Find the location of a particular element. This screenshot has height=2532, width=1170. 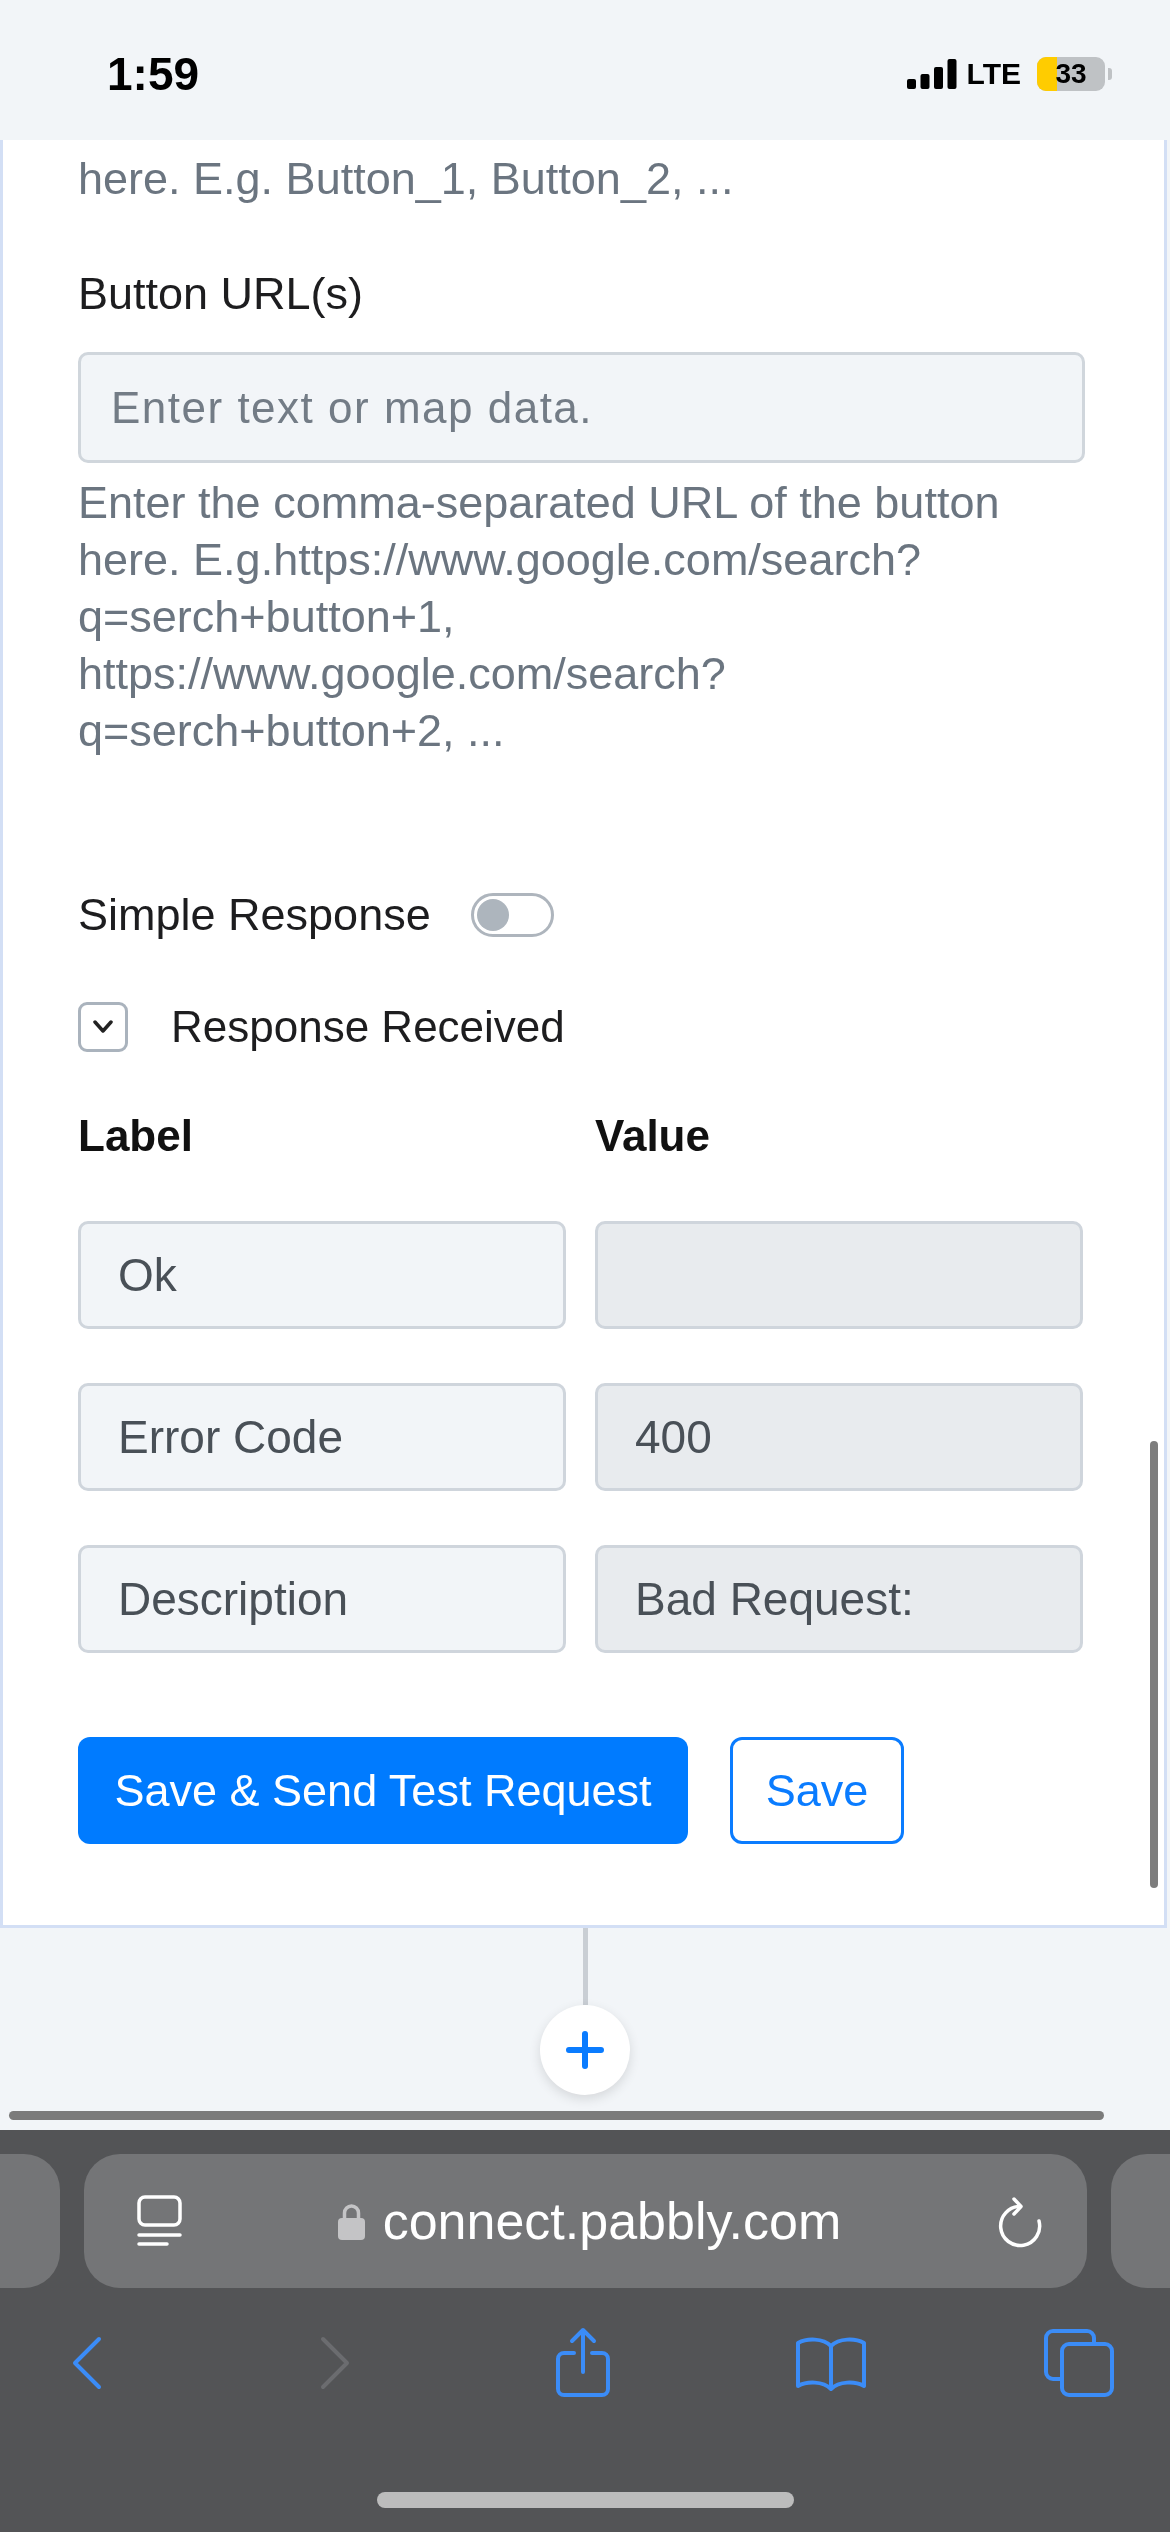

column-header: Value is located at coordinates (652, 1136).